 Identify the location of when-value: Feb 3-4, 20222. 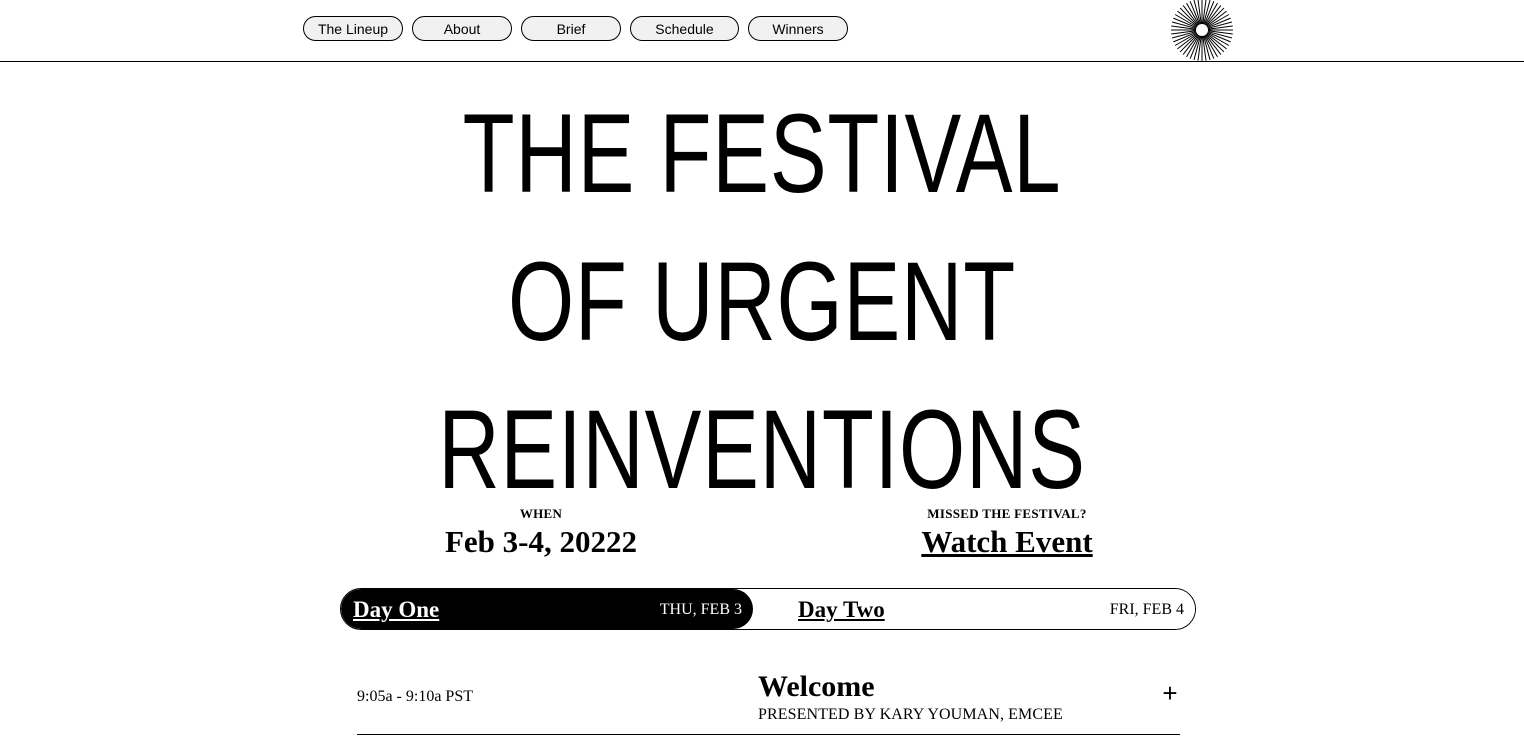
(540, 541).